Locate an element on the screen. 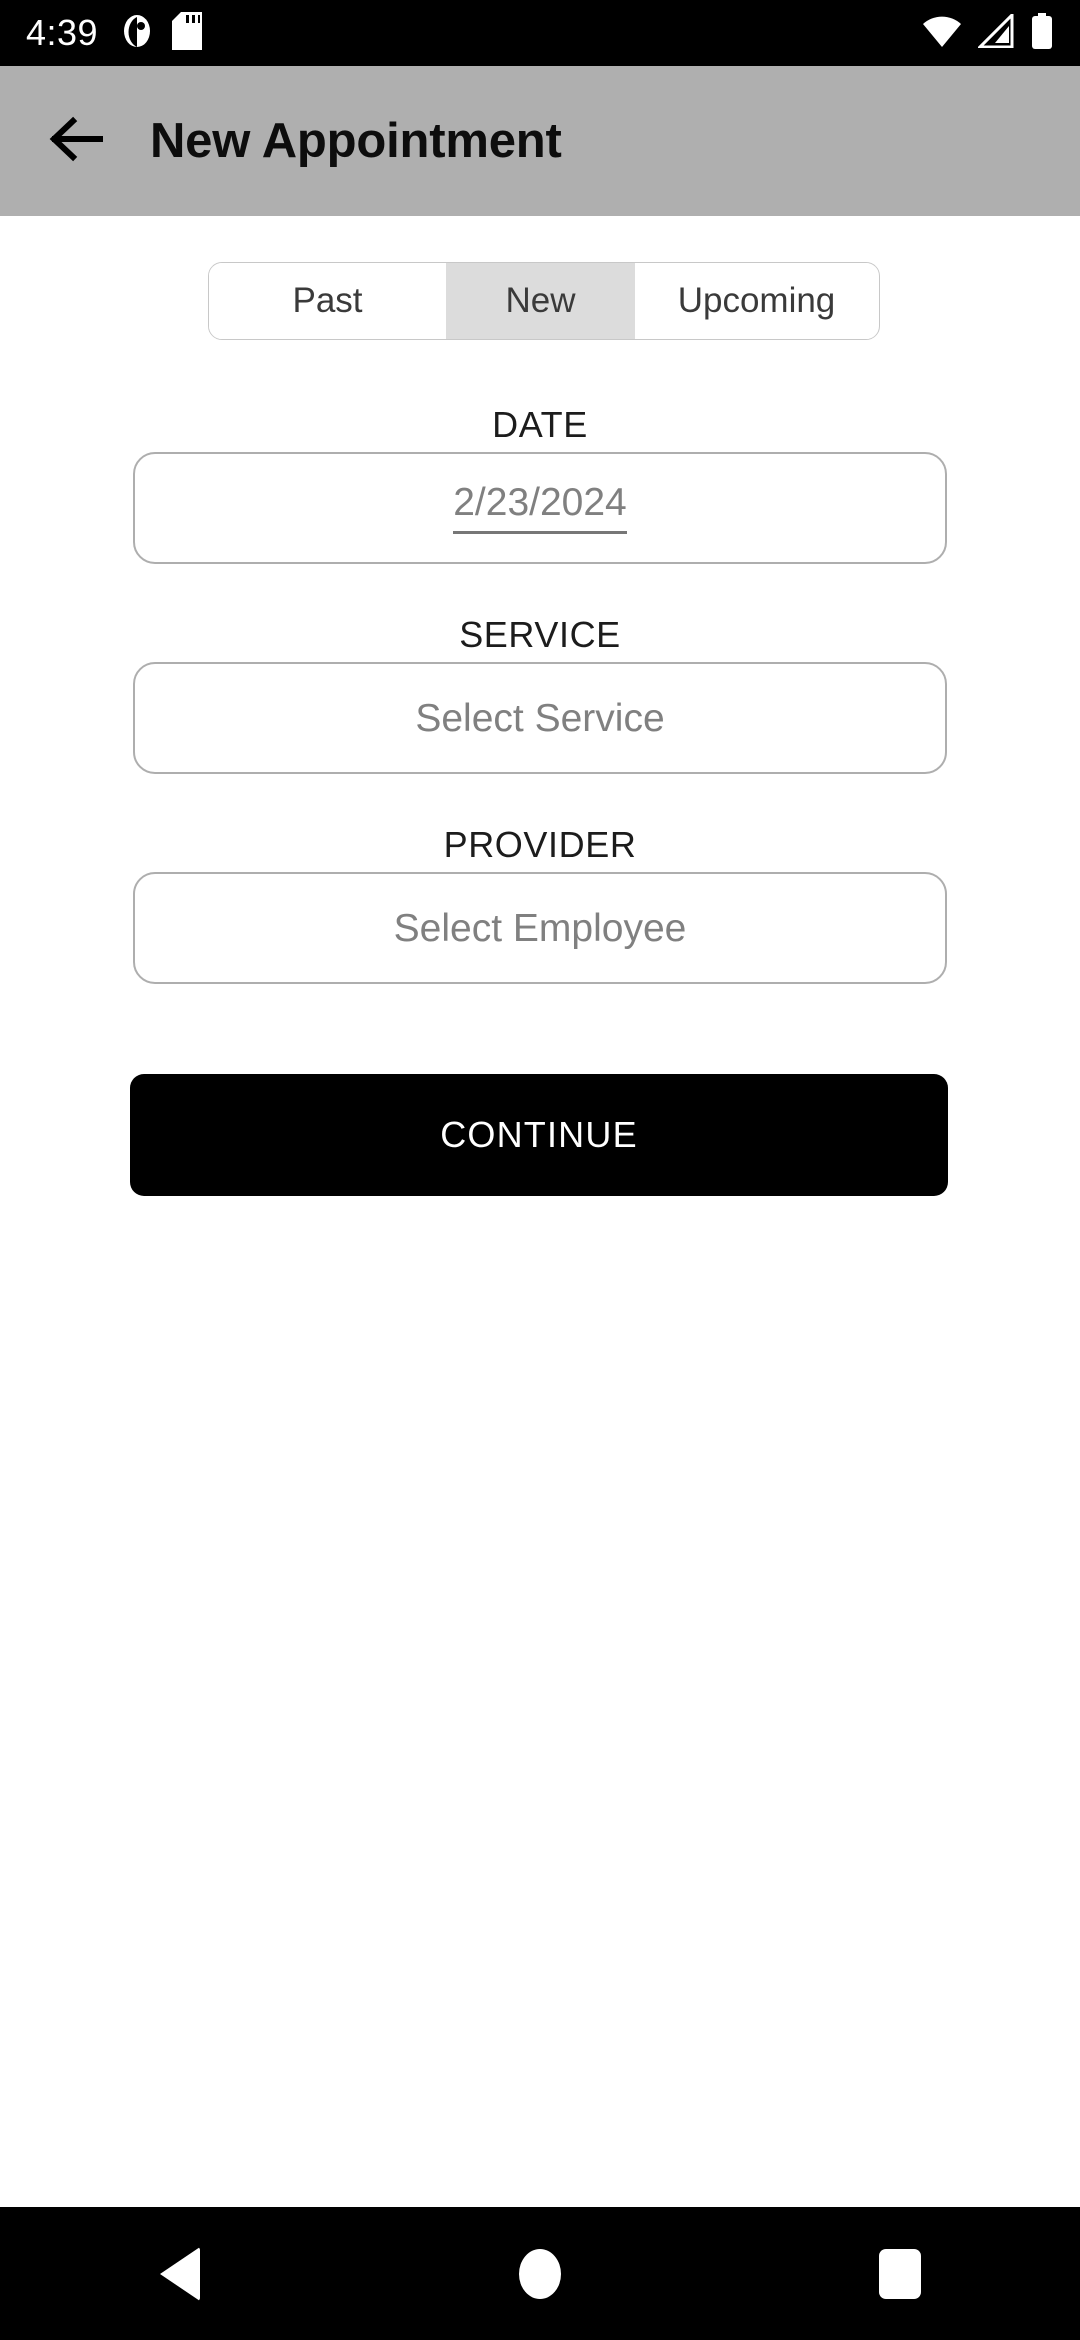 This screenshot has height=2340, width=1080. date-input: 2/23/2024 is located at coordinates (540, 508).